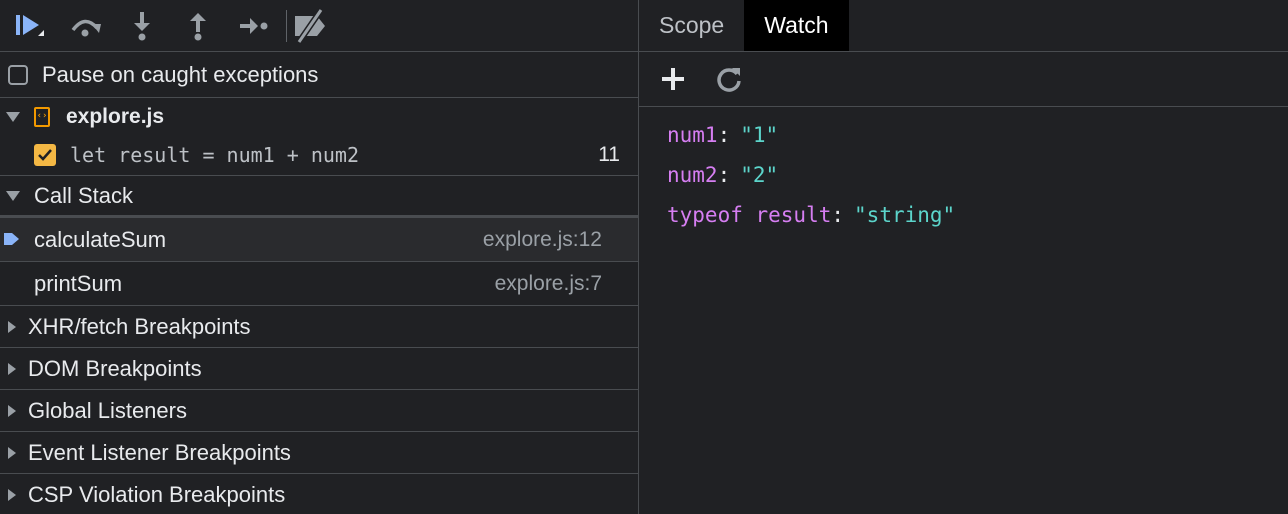 The width and height of the screenshot is (1288, 514). What do you see at coordinates (977, 215) in the screenshot?
I see `watch-expression: typeof result: "string"` at bounding box center [977, 215].